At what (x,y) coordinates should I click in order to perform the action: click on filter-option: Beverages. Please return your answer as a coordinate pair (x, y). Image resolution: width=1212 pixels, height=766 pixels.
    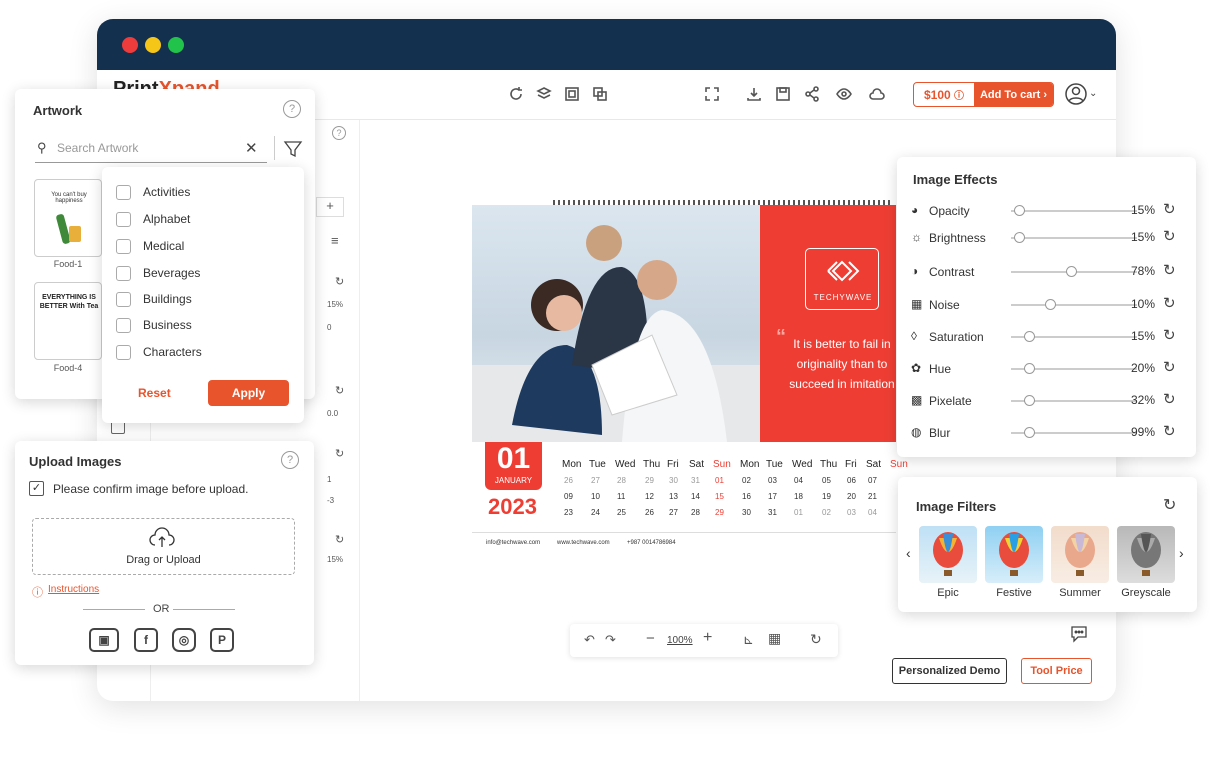
    Looking at the image, I should click on (158, 273).